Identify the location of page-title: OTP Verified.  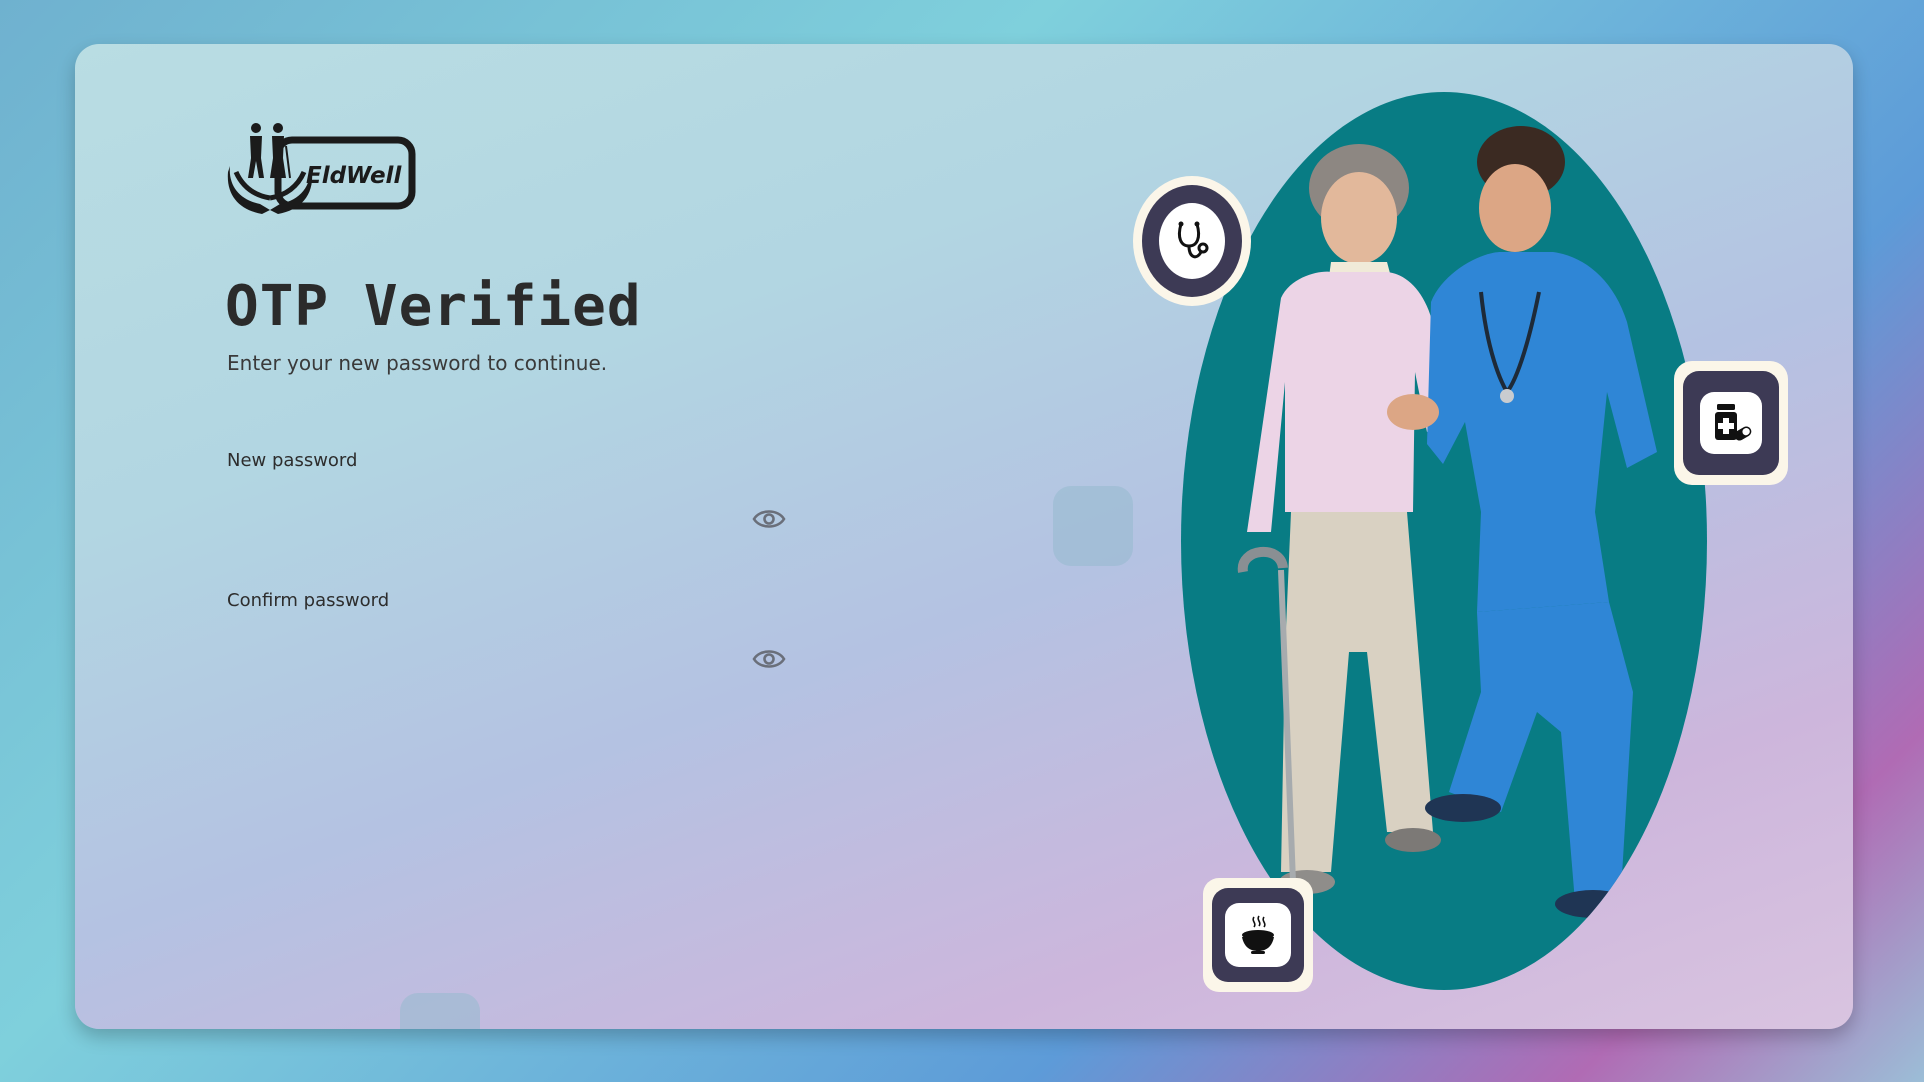
(433, 306).